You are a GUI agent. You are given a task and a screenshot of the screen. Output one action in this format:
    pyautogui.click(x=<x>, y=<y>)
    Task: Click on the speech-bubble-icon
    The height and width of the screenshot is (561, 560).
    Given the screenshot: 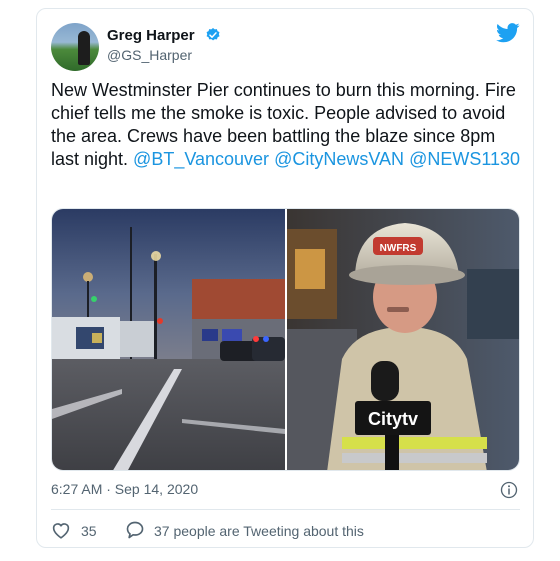 What is the action you would take?
    pyautogui.click(x=135, y=530)
    